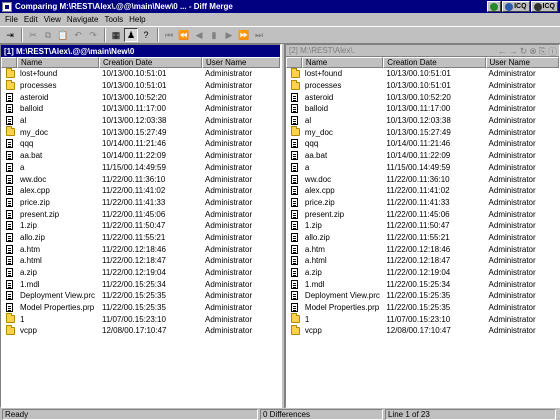  I want to click on file-name: Deployment View.prc, so click(57, 296).